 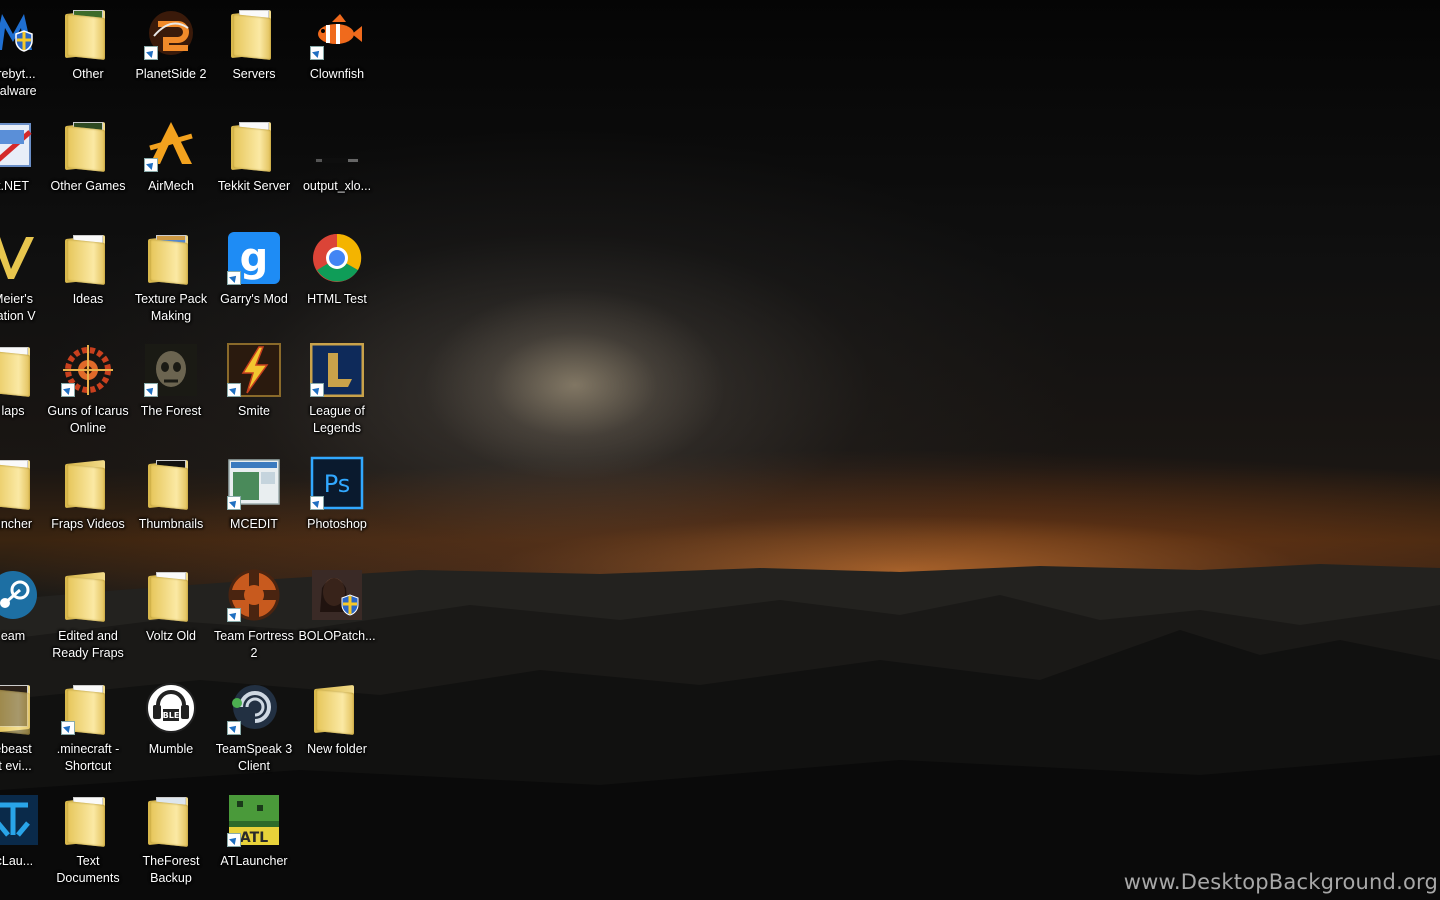 I want to click on icon-other-games: Other Games, so click(x=88, y=156).